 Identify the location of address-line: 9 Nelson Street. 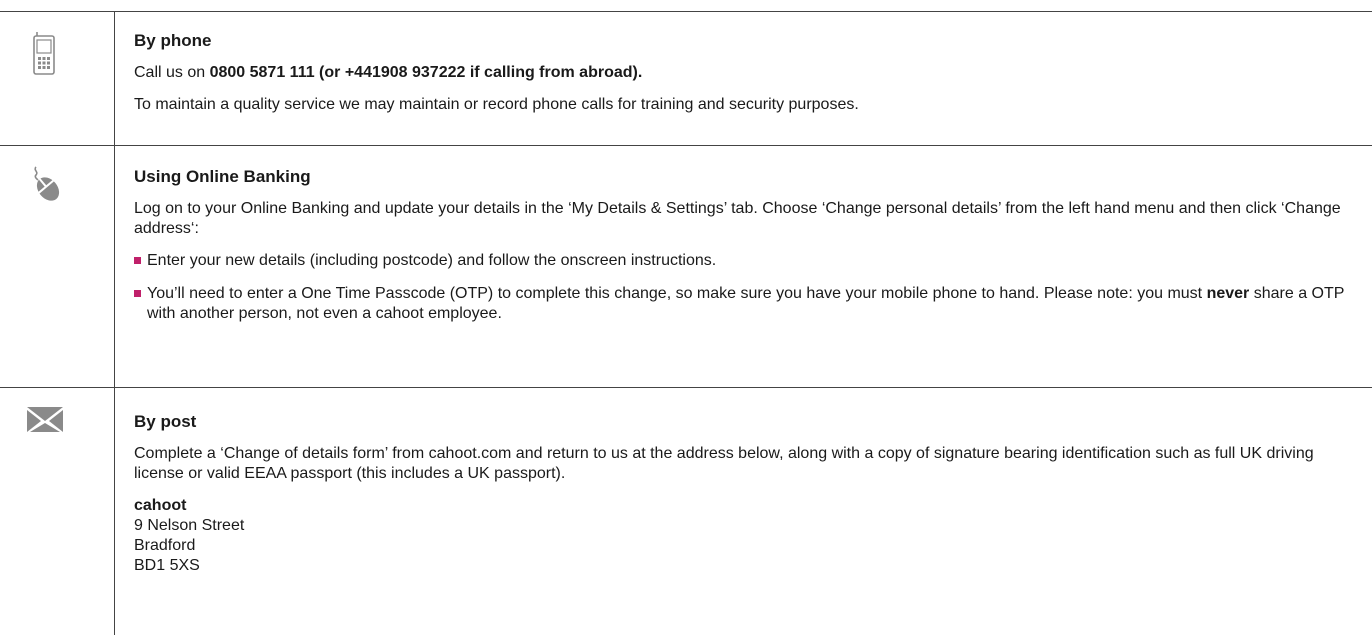
(189, 525).